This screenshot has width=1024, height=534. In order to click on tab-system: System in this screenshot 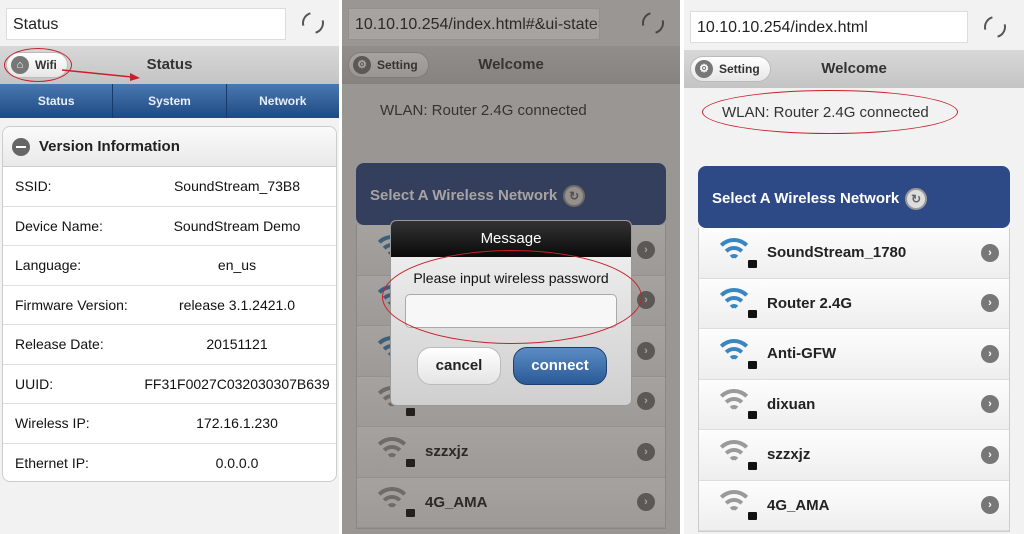, I will do `click(170, 101)`.